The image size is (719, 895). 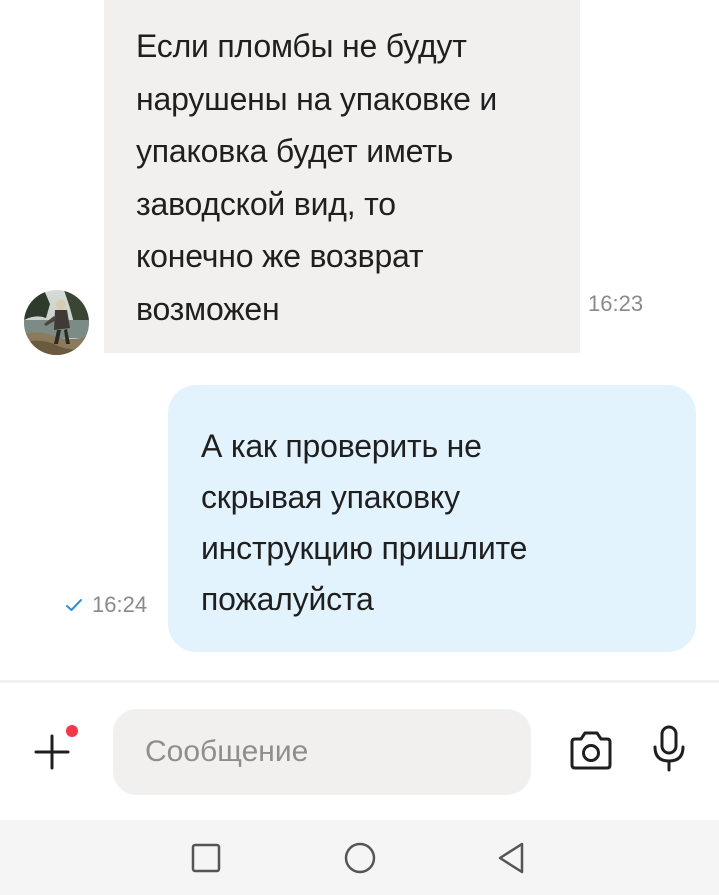 What do you see at coordinates (74, 605) in the screenshot?
I see `check-icon` at bounding box center [74, 605].